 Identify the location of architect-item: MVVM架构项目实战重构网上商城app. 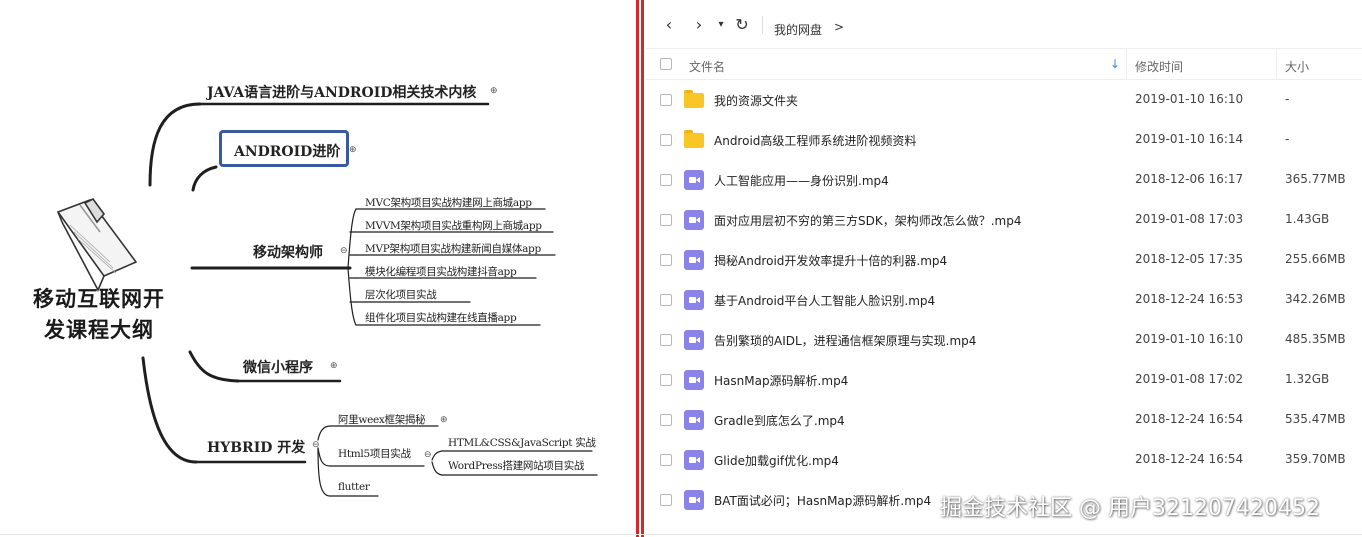
(453, 225).